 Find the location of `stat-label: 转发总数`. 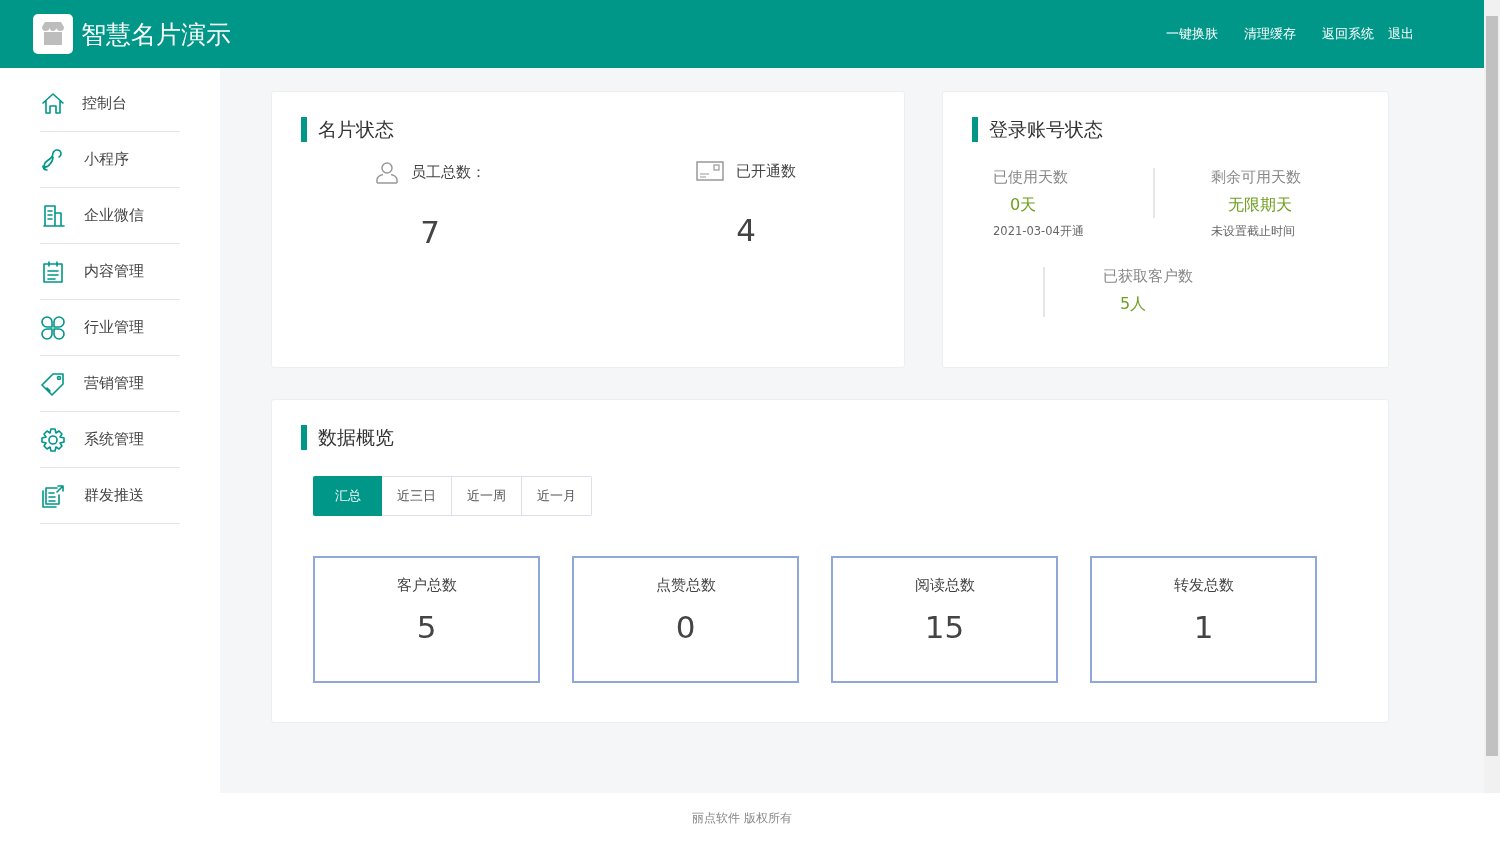

stat-label: 转发总数 is located at coordinates (1203, 585).